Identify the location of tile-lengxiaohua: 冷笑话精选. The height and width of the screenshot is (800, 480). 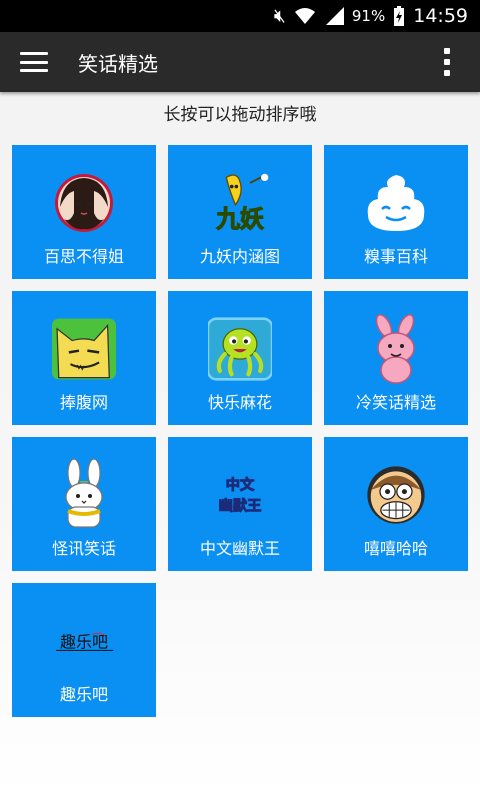
(396, 358).